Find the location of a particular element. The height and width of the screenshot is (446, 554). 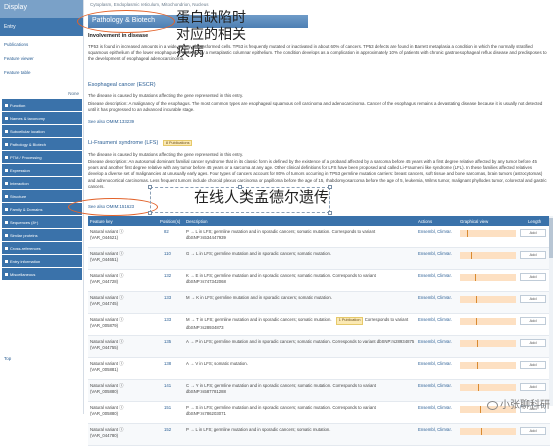

variant-id: (VAR_044745) is located at coordinates (104, 303).